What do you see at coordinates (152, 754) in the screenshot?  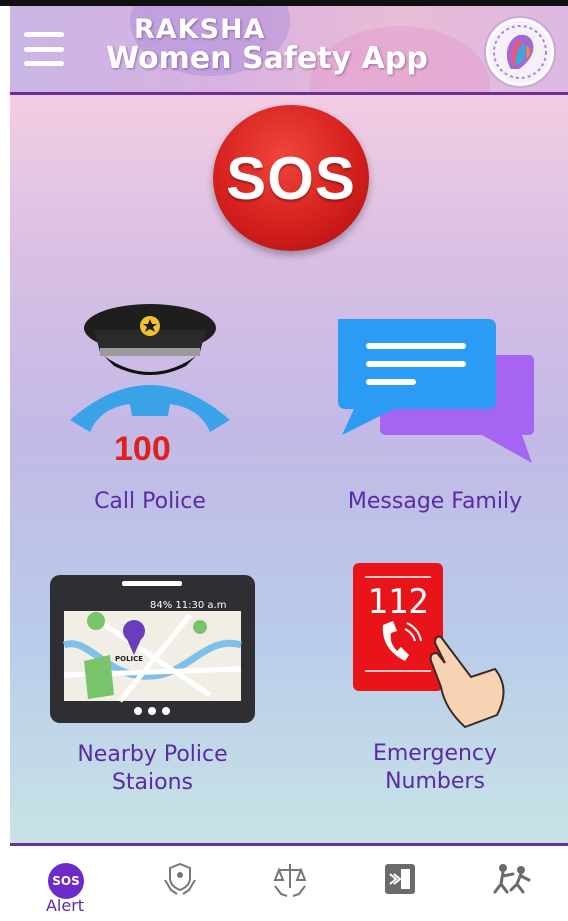 I see `nearby-police-label-line1: Nearby Police` at bounding box center [152, 754].